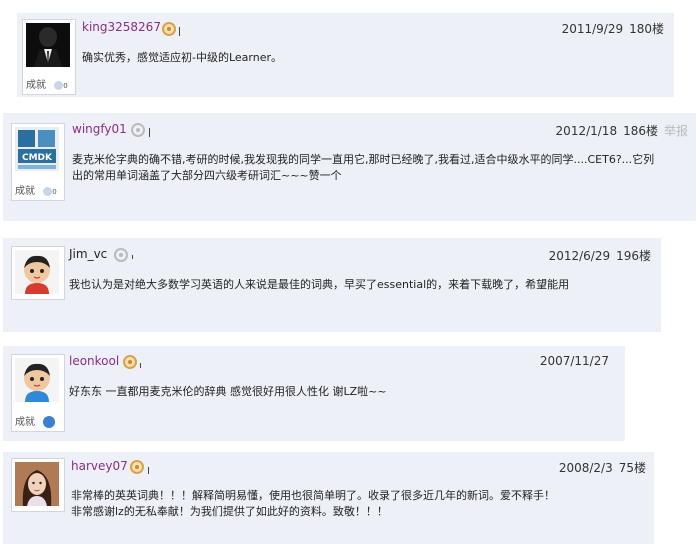  I want to click on username: wingfy01, so click(99, 129).